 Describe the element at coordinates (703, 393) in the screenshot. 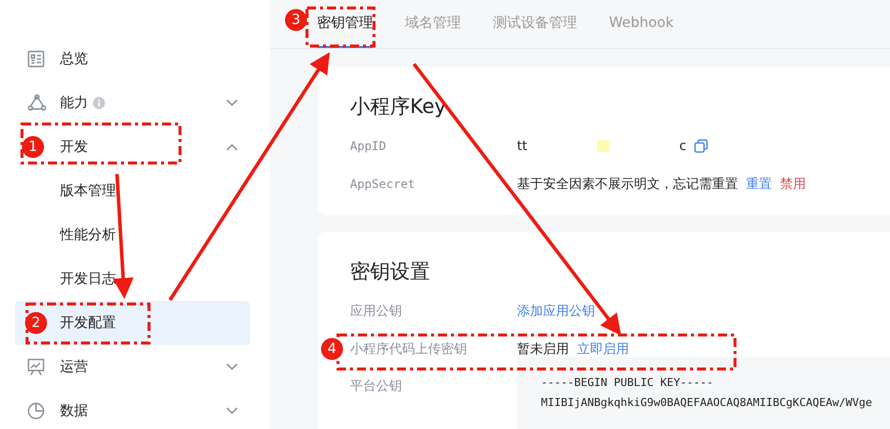

I see `public-key-block: -----BEGIN PUBLIC KEY----- MIIBIjANBgkqhkiG9w0BAQEFAAOCAQ8AMIIBCgKCAQEAw/WVge` at that location.